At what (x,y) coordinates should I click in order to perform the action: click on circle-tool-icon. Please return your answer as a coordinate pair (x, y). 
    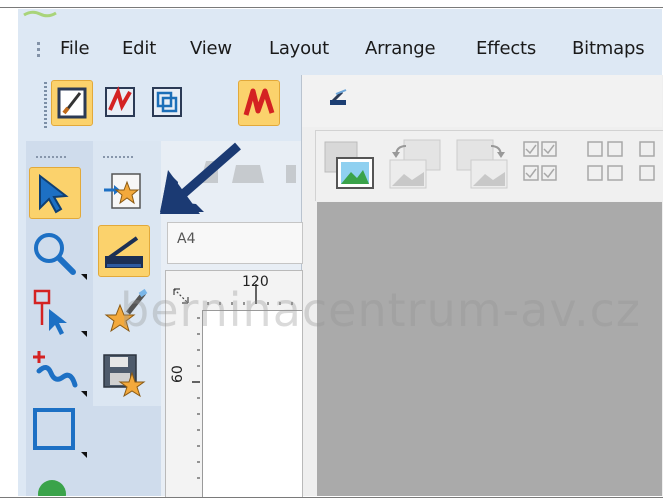
    Looking at the image, I should click on (55, 483).